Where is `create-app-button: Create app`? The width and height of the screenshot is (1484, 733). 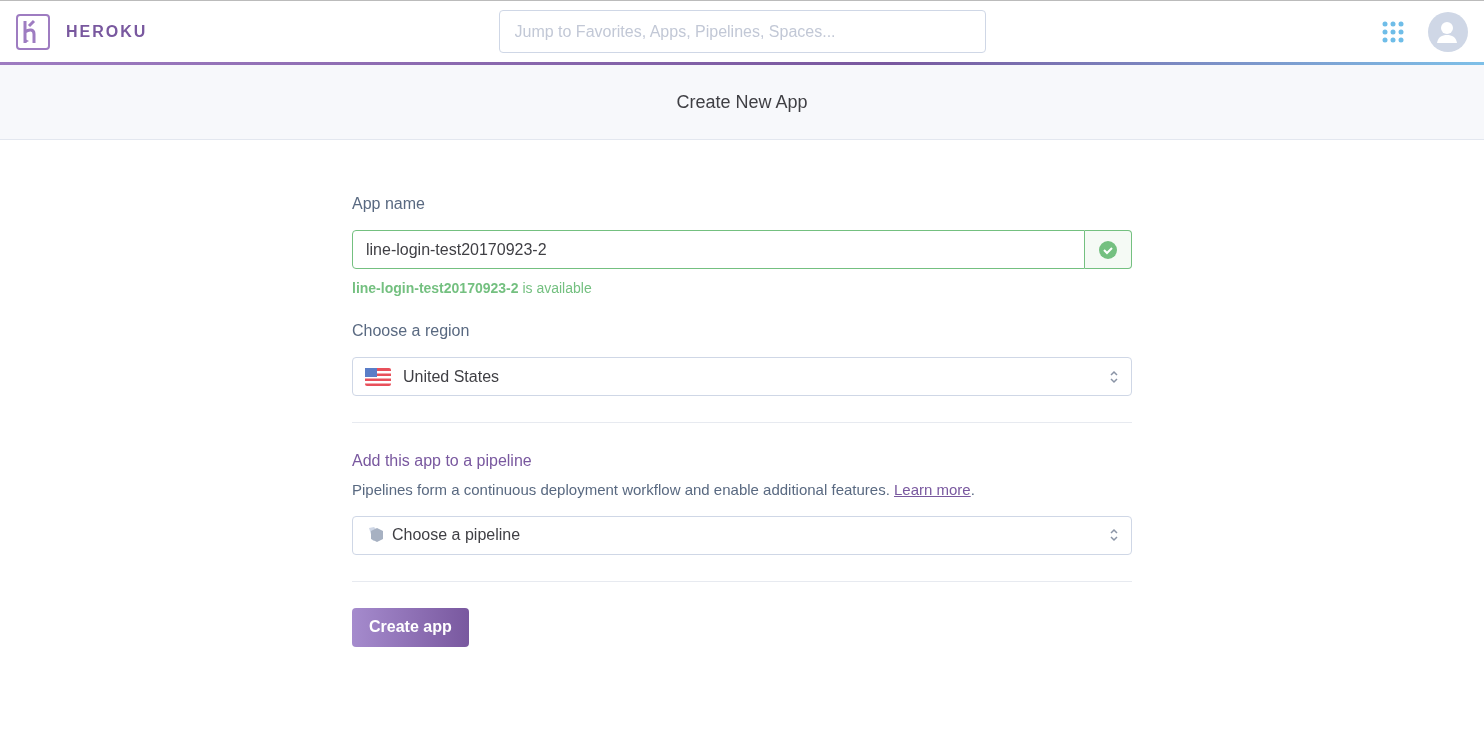
create-app-button: Create app is located at coordinates (410, 627).